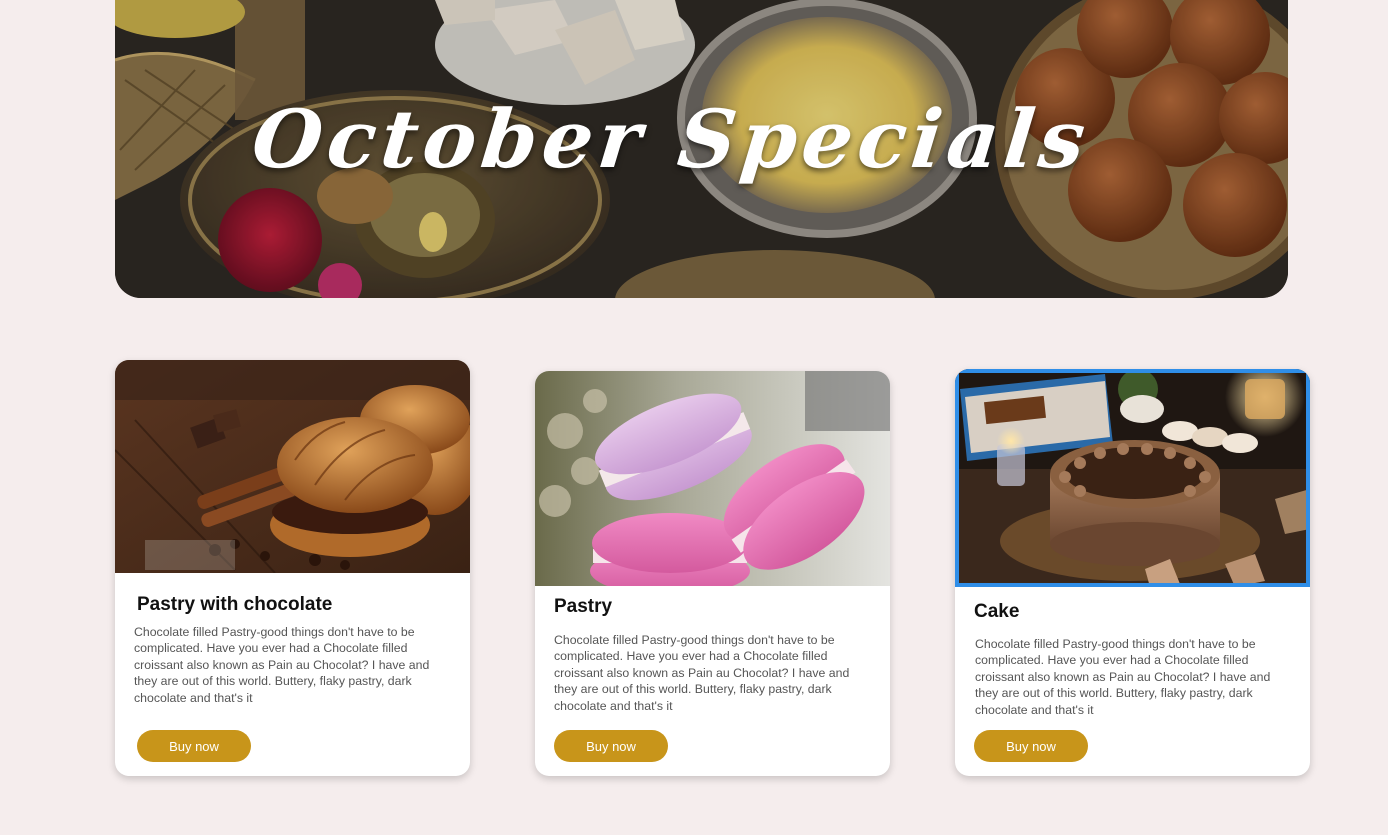 The height and width of the screenshot is (835, 1388). Describe the element at coordinates (1132, 478) in the screenshot. I see `product-image-cake` at that location.